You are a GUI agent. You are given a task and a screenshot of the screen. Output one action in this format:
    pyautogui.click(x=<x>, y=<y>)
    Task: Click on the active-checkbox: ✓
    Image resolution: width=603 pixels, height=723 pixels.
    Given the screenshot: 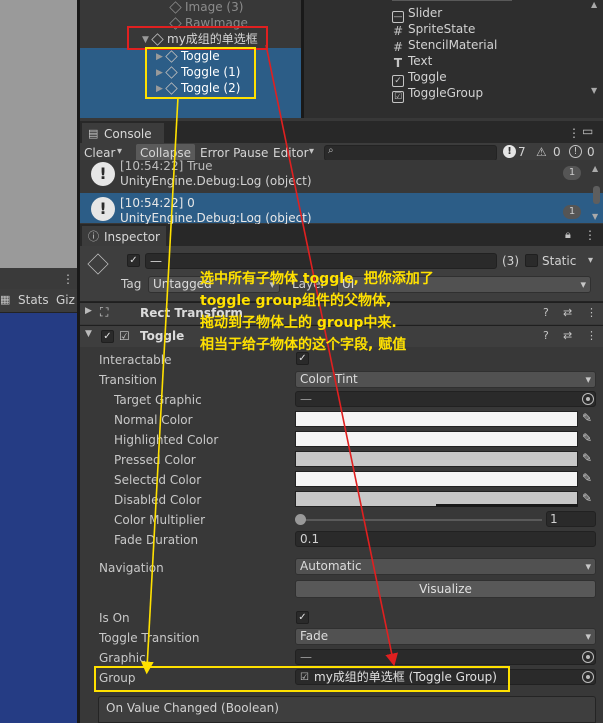 What is the action you would take?
    pyautogui.click(x=133, y=260)
    